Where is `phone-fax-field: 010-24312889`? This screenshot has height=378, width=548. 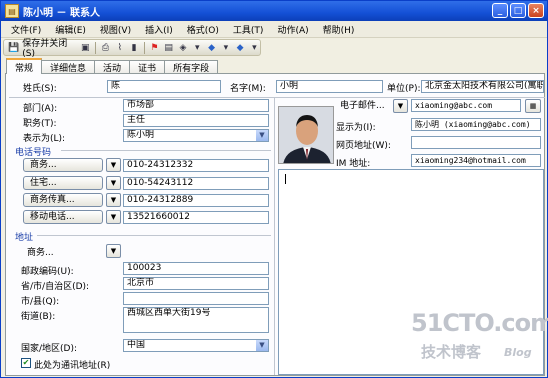
phone-fax-field: 010-24312889 is located at coordinates (196, 200).